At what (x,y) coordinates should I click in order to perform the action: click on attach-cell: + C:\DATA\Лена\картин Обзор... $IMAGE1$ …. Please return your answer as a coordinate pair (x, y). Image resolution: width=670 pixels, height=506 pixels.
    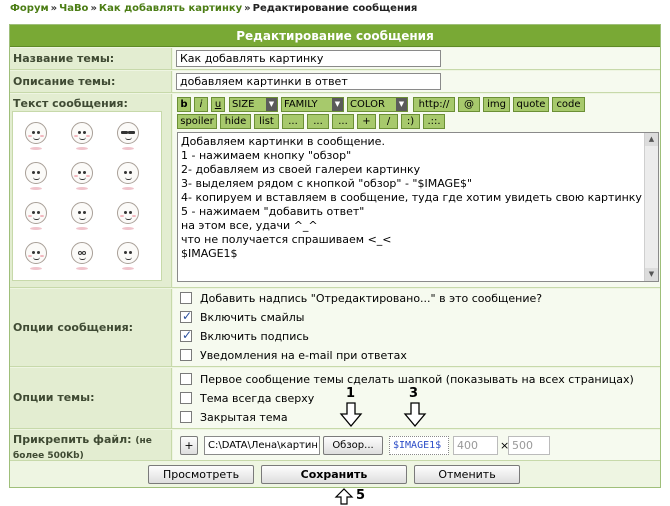
    Looking at the image, I should click on (416, 445).